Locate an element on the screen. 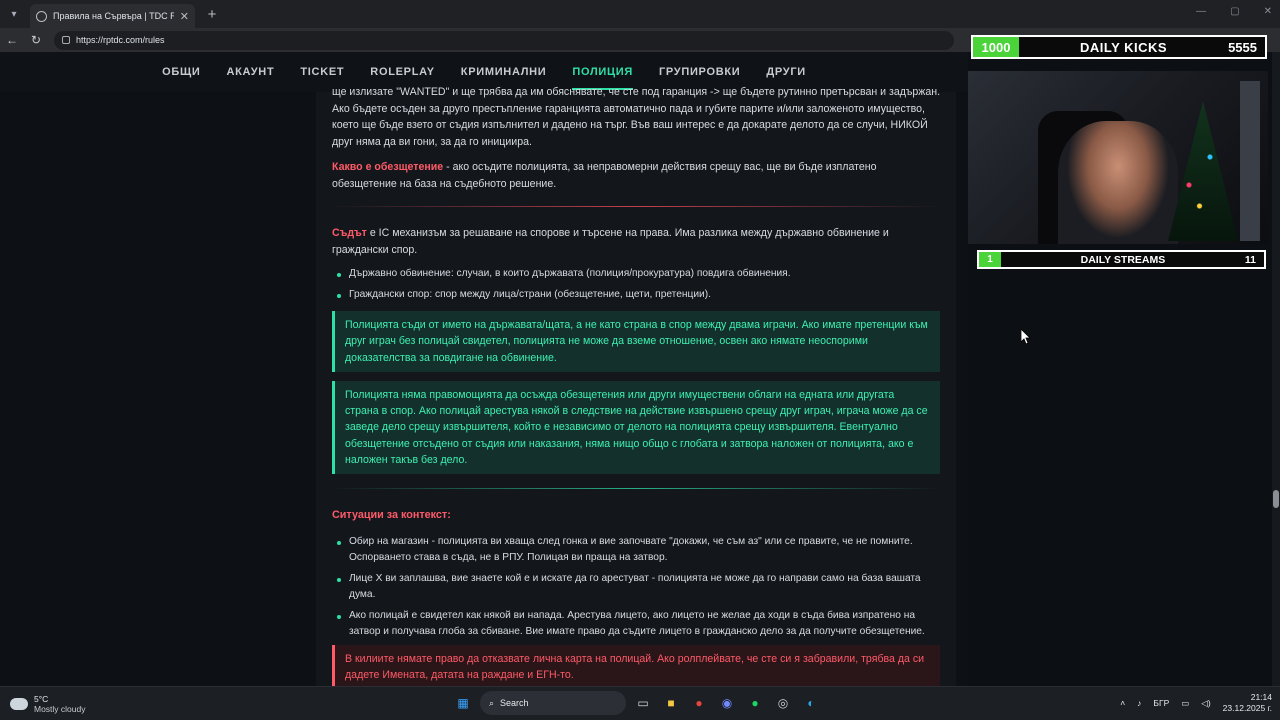 The width and height of the screenshot is (1280, 720). minimize-icon: — is located at coordinates (1201, 11).